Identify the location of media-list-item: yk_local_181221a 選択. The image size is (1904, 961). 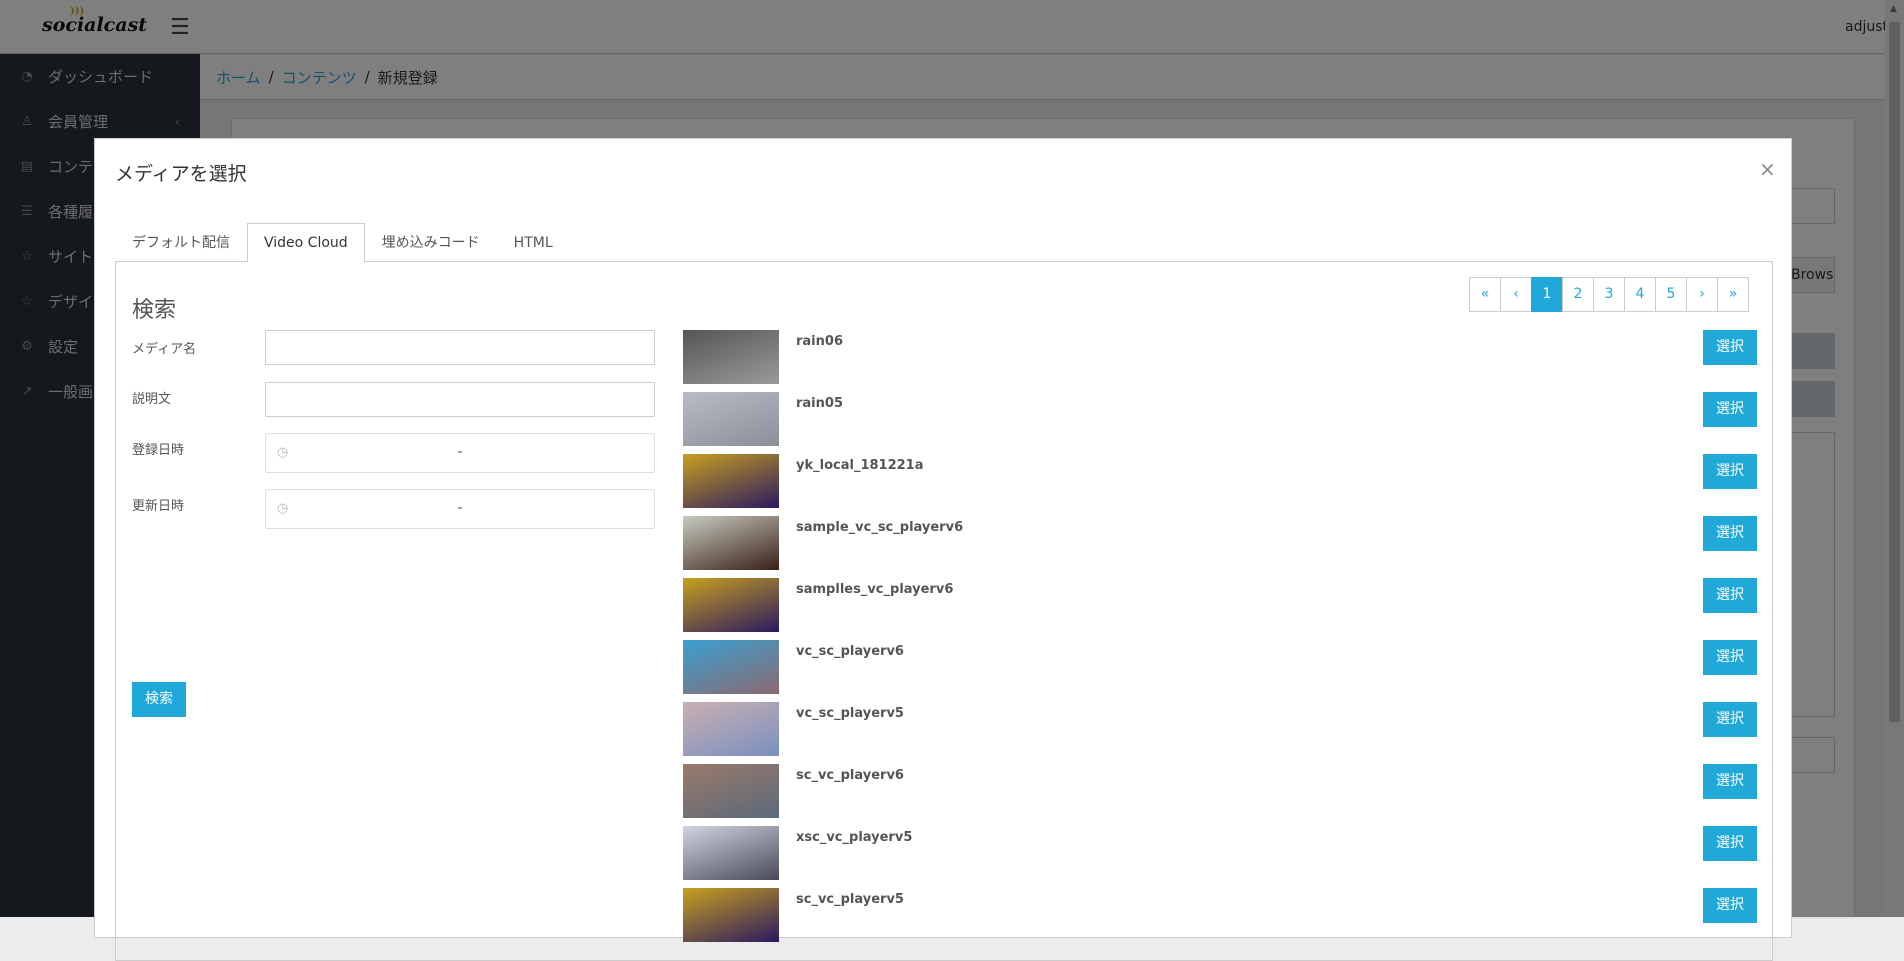
(1223, 481).